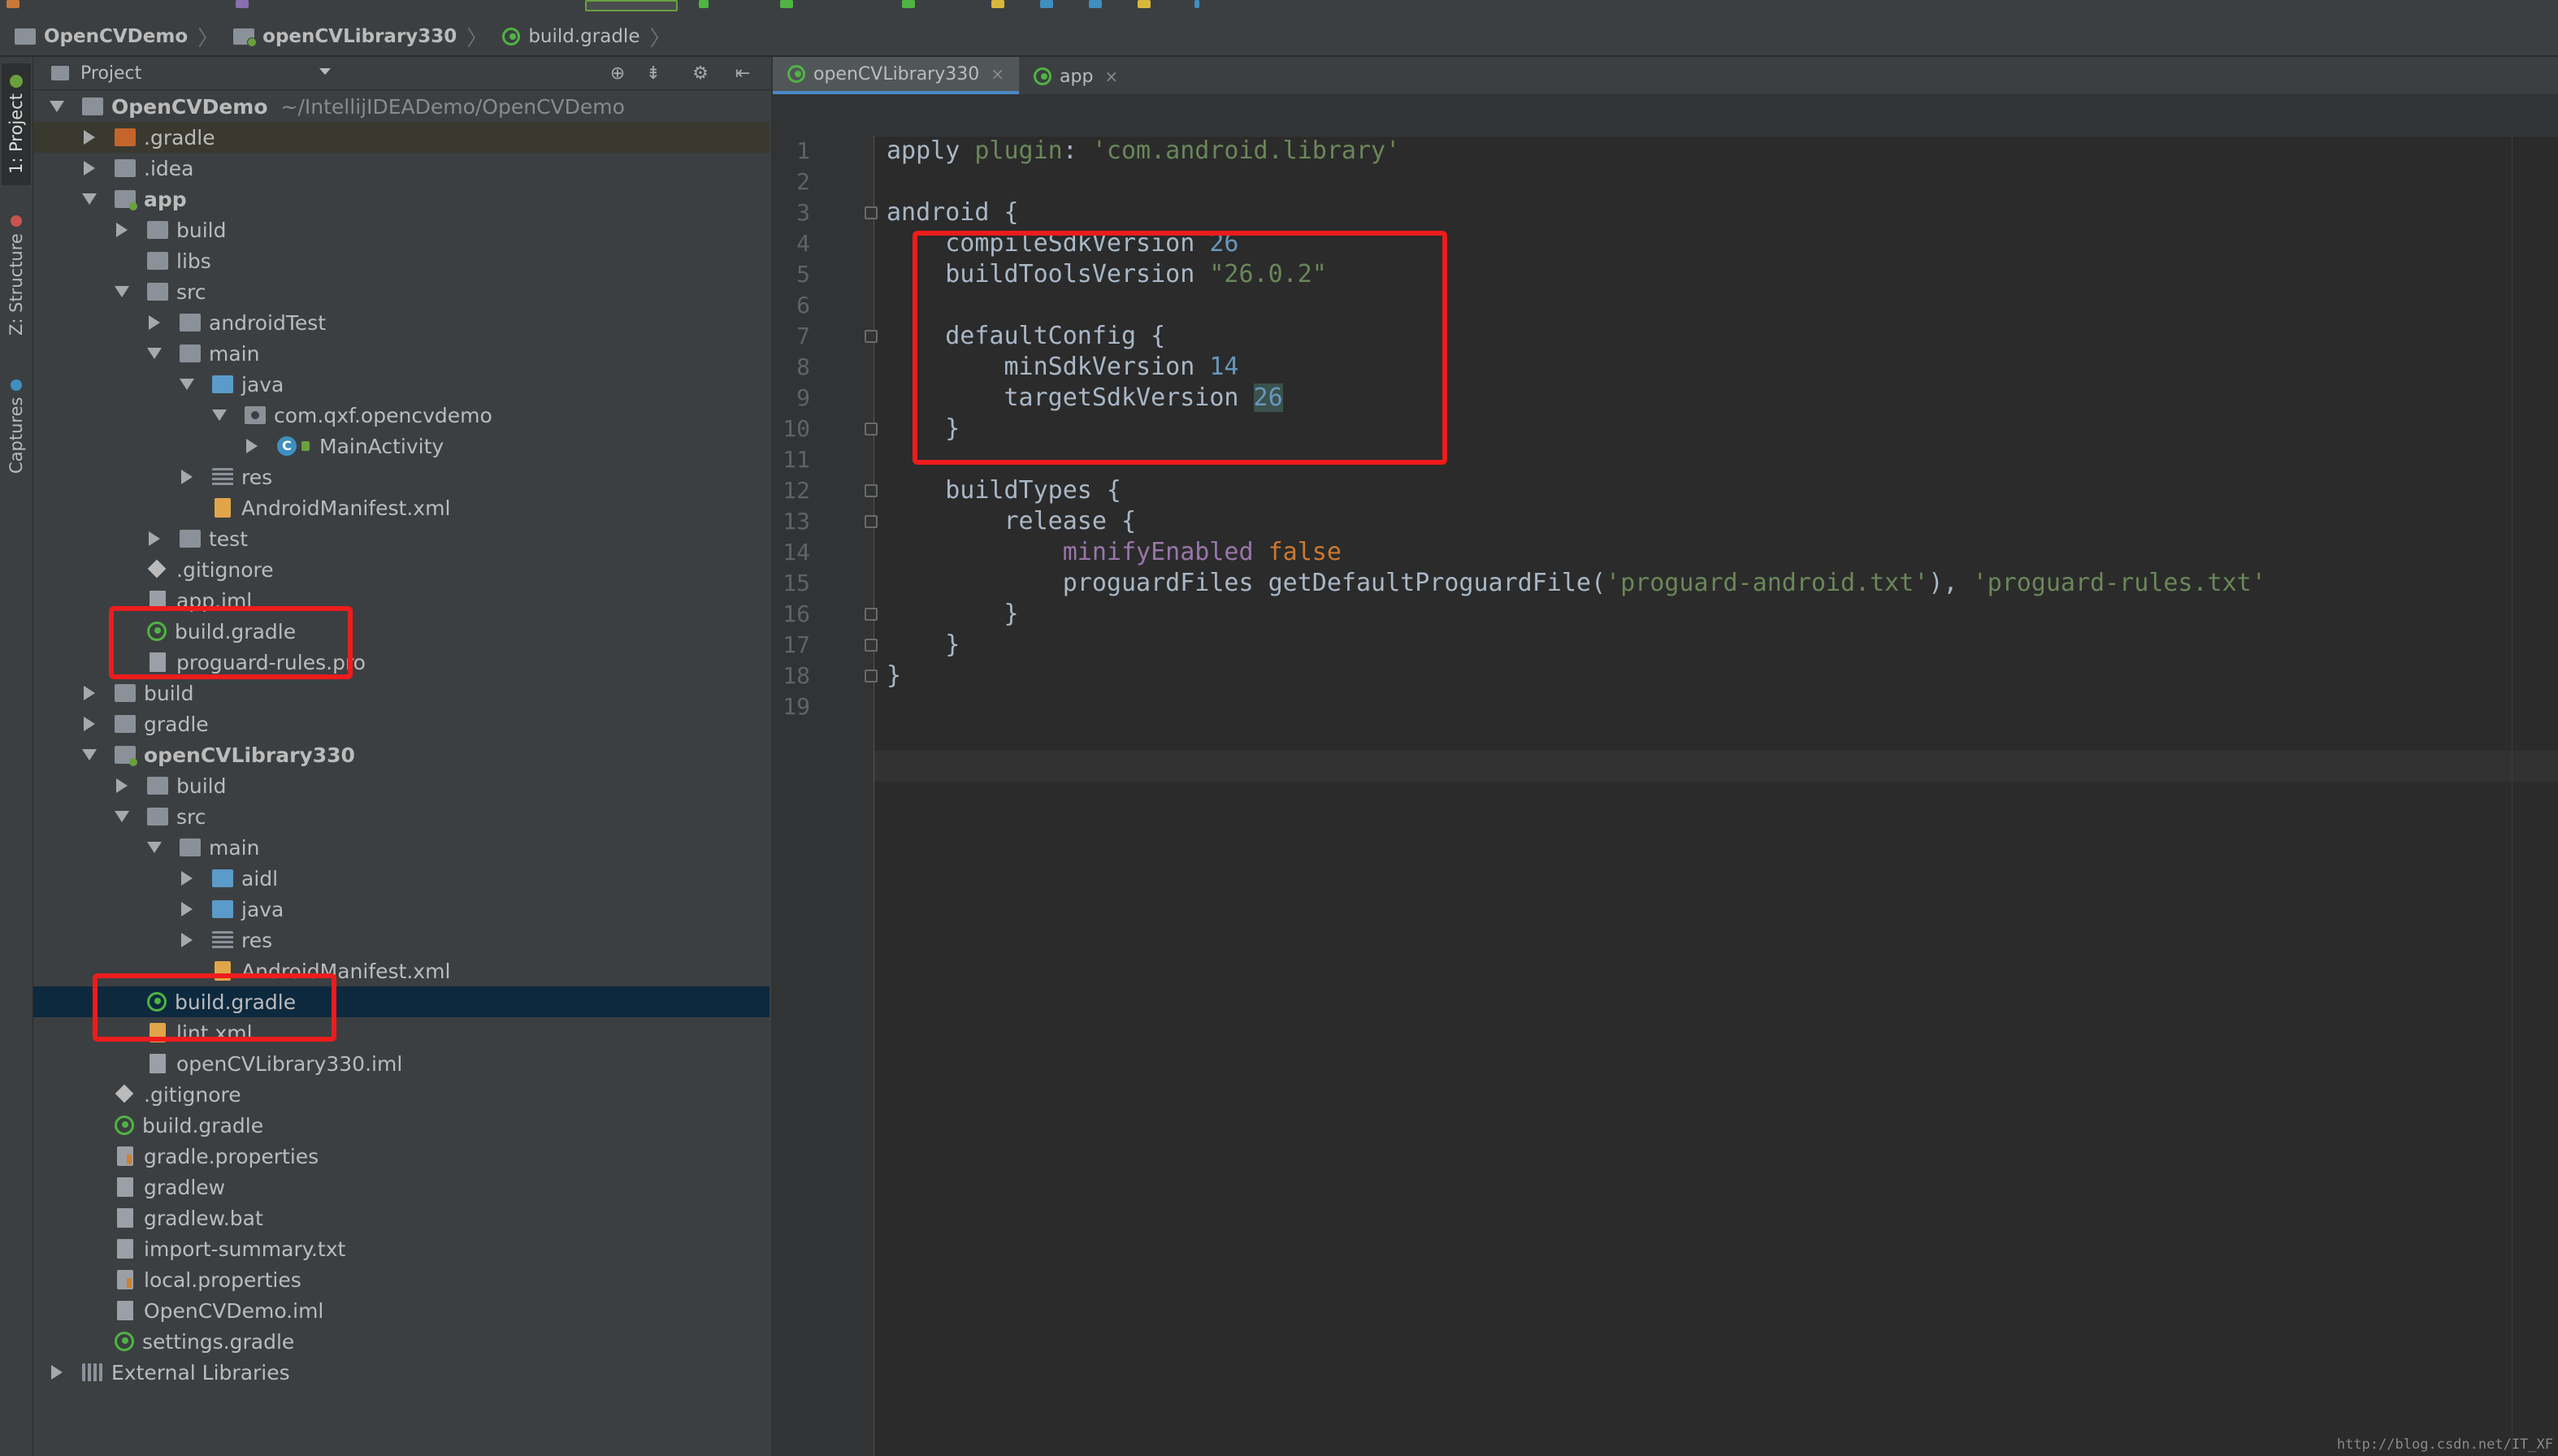 The width and height of the screenshot is (2558, 1456). What do you see at coordinates (401, 1372) in the screenshot?
I see `tree-item: External Libraries` at bounding box center [401, 1372].